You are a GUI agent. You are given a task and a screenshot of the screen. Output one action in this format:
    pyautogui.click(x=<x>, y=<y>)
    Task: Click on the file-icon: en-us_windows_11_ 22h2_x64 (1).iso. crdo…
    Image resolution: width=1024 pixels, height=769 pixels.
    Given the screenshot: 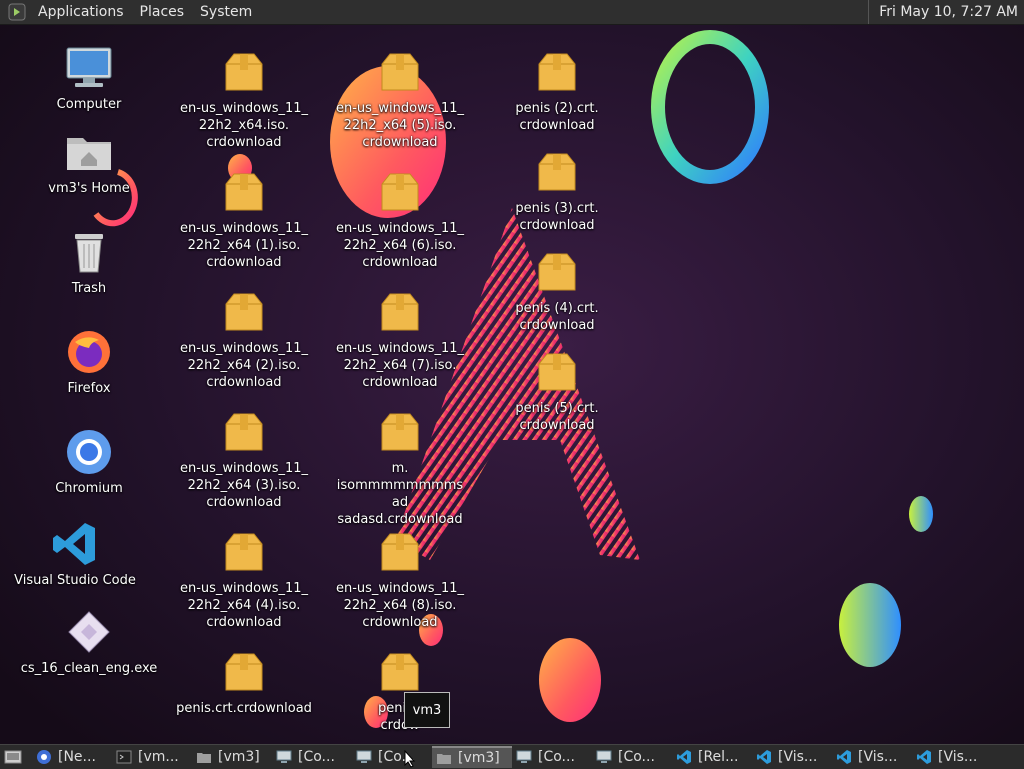 What is the action you would take?
    pyautogui.click(x=244, y=219)
    